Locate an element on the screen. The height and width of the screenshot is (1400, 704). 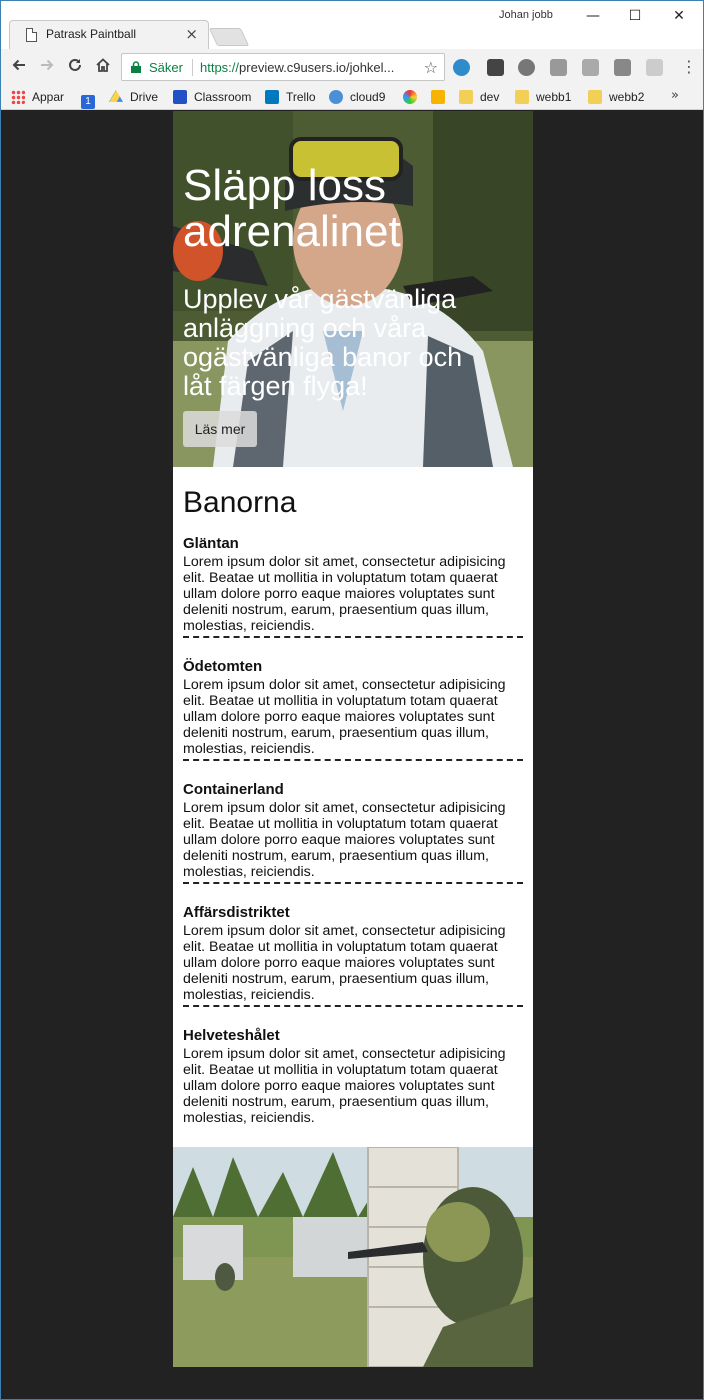
omnibox-divider is located at coordinates (192, 67).